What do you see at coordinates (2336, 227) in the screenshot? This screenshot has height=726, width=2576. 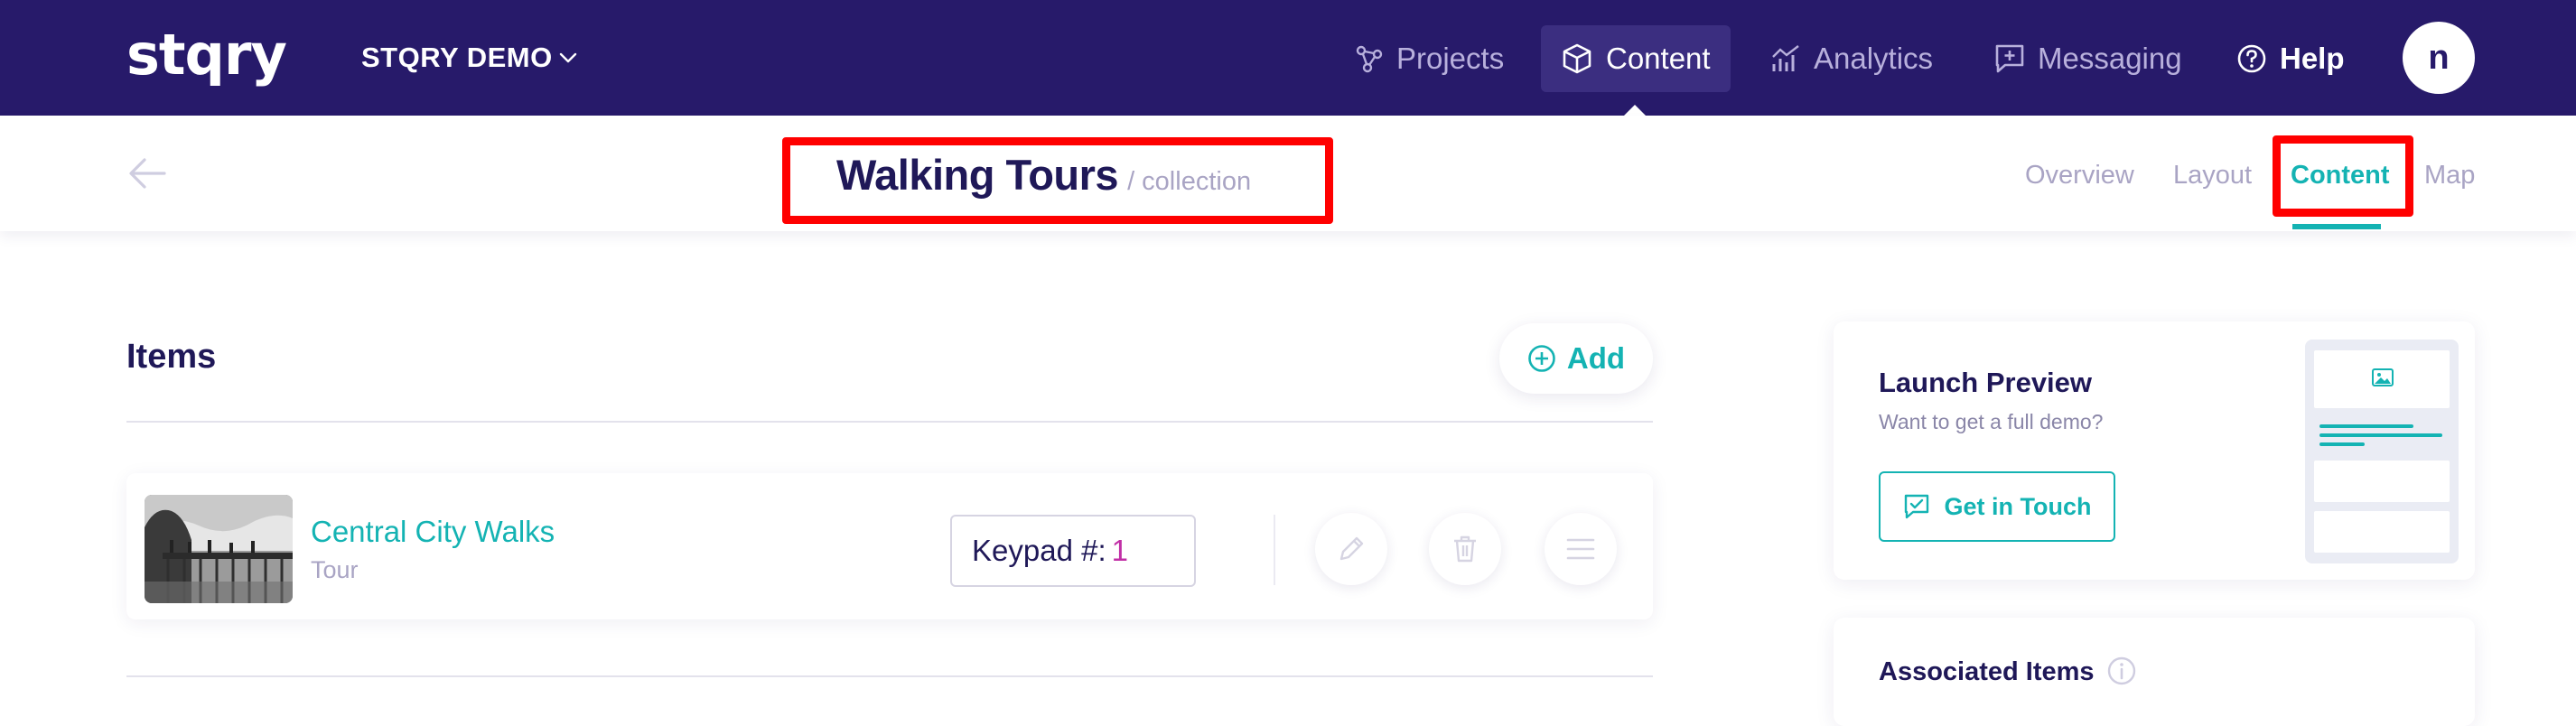 I see `active-tab-underline` at bounding box center [2336, 227].